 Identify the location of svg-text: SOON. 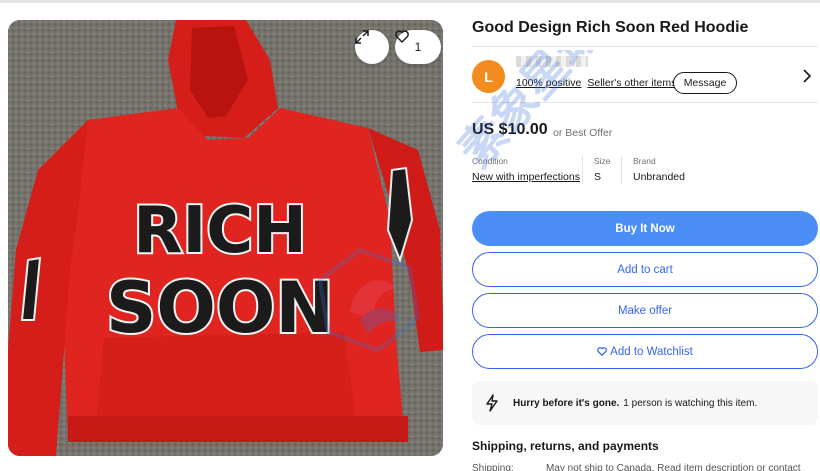
(220, 308).